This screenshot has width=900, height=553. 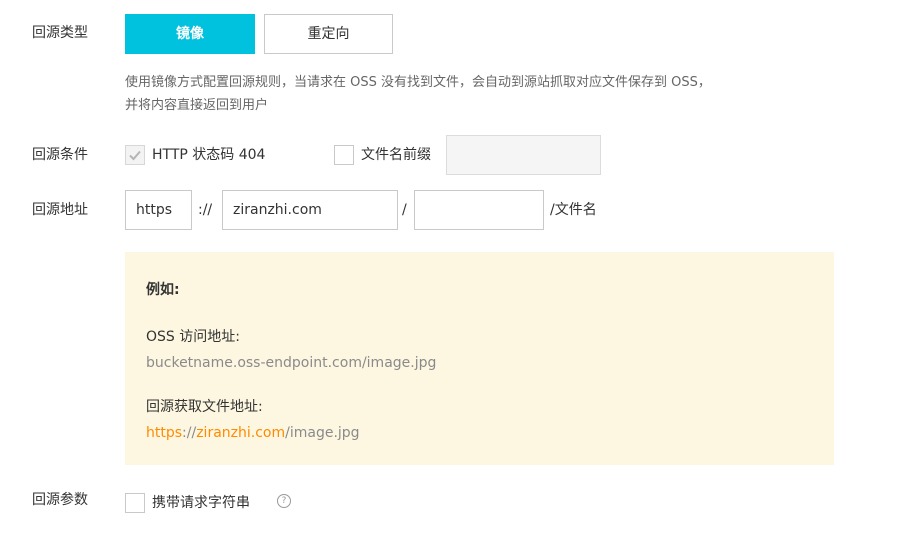 What do you see at coordinates (163, 290) in the screenshot?
I see `example-title: 例如:` at bounding box center [163, 290].